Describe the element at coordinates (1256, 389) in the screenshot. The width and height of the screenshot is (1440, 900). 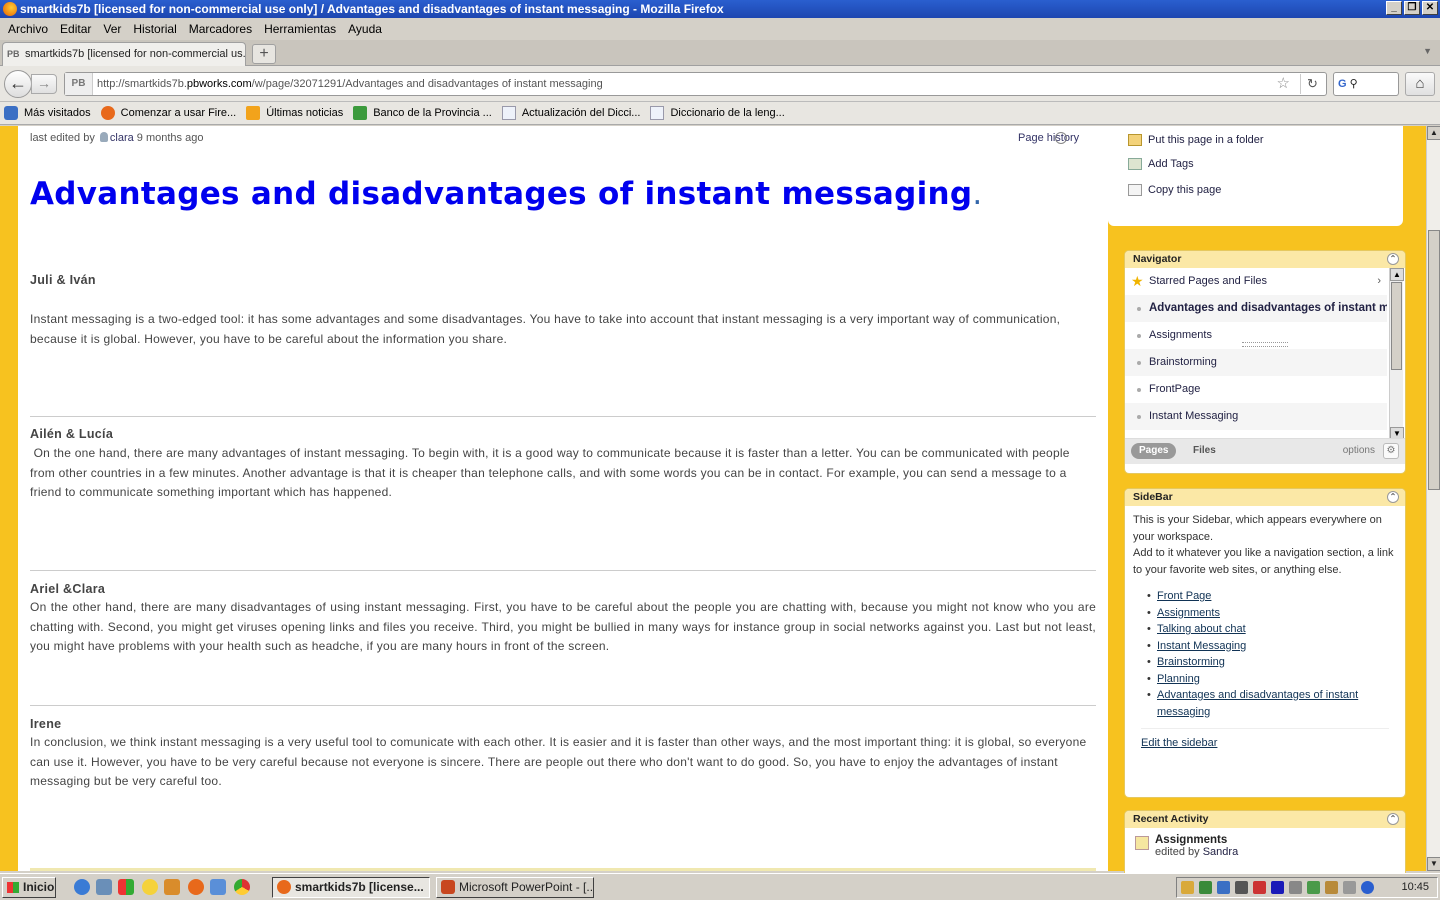
I see `nav-item-frontpage: FrontPage` at that location.